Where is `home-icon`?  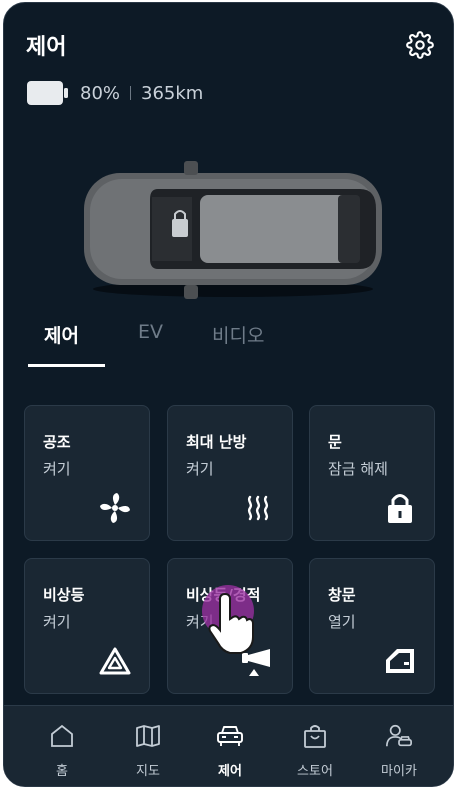 home-icon is located at coordinates (62, 736).